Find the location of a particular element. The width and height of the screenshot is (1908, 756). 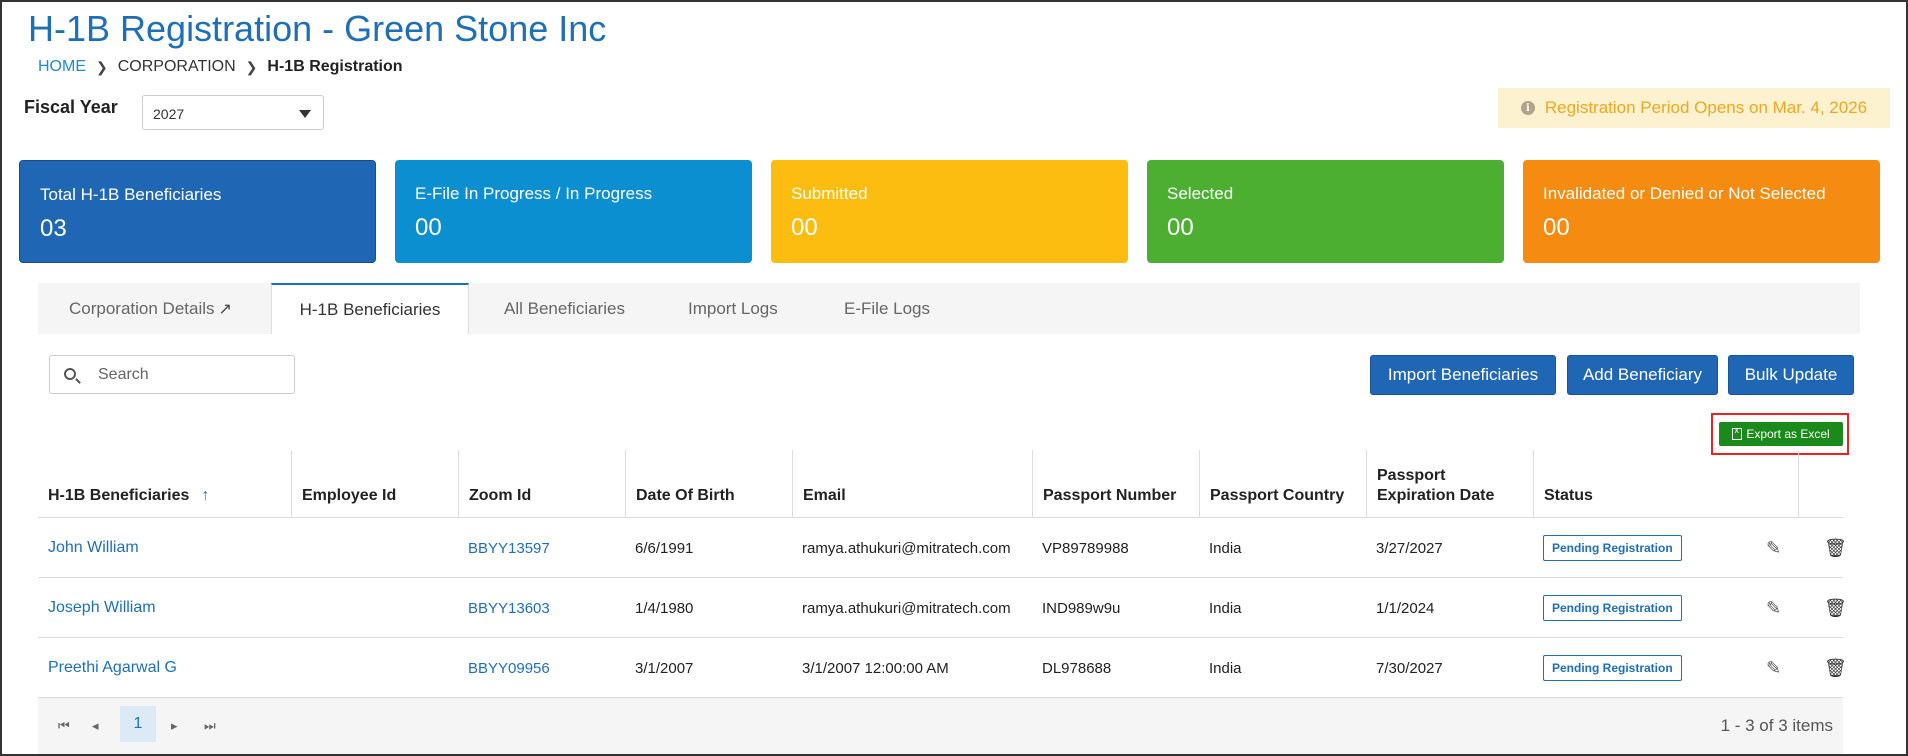

fiscal-year-select: 2027 is located at coordinates (233, 112).